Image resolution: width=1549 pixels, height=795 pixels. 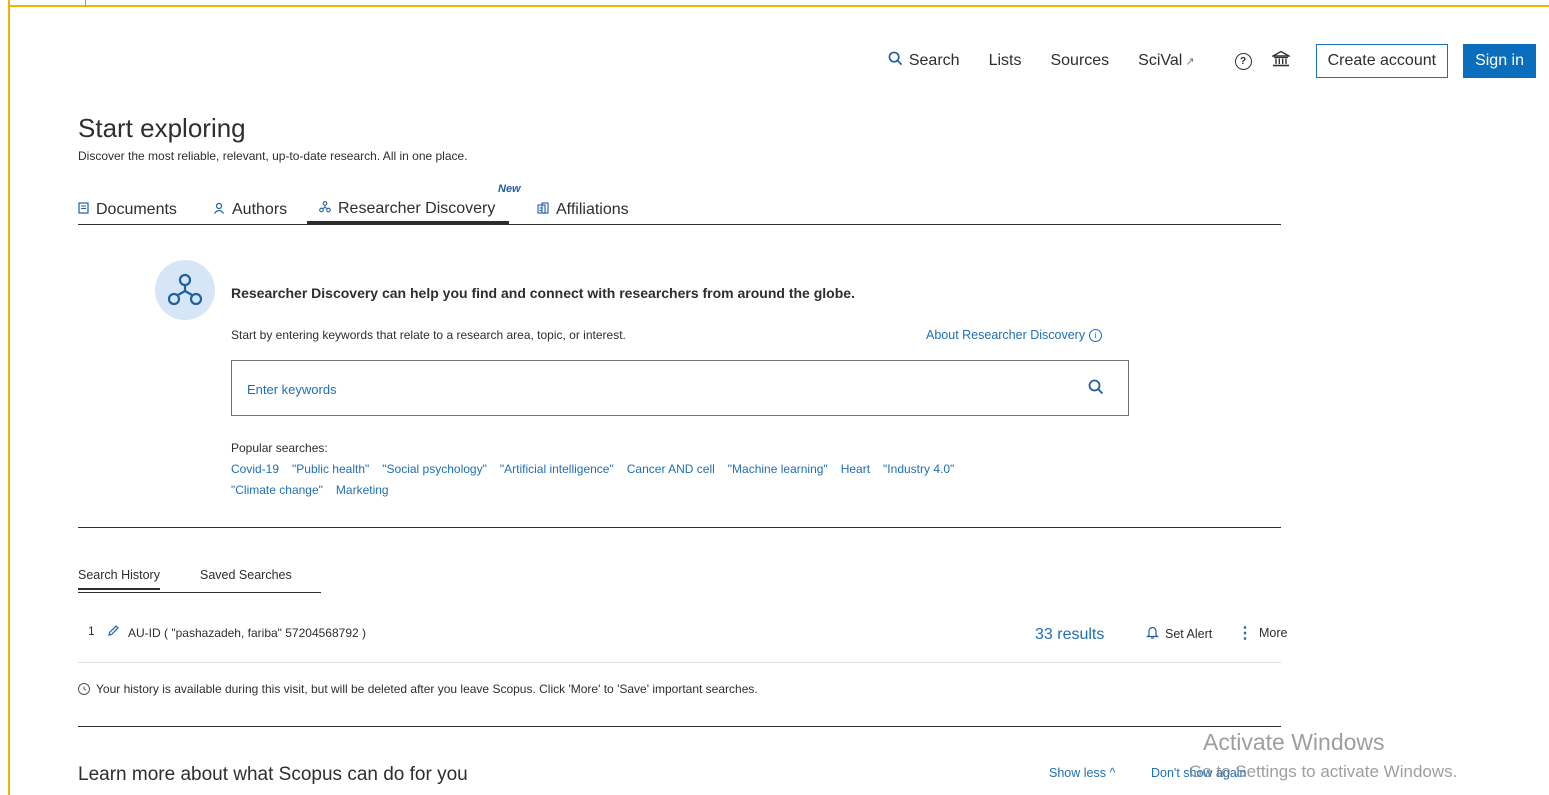 I want to click on popular-search-link: Cancer AND cell, so click(x=671, y=469).